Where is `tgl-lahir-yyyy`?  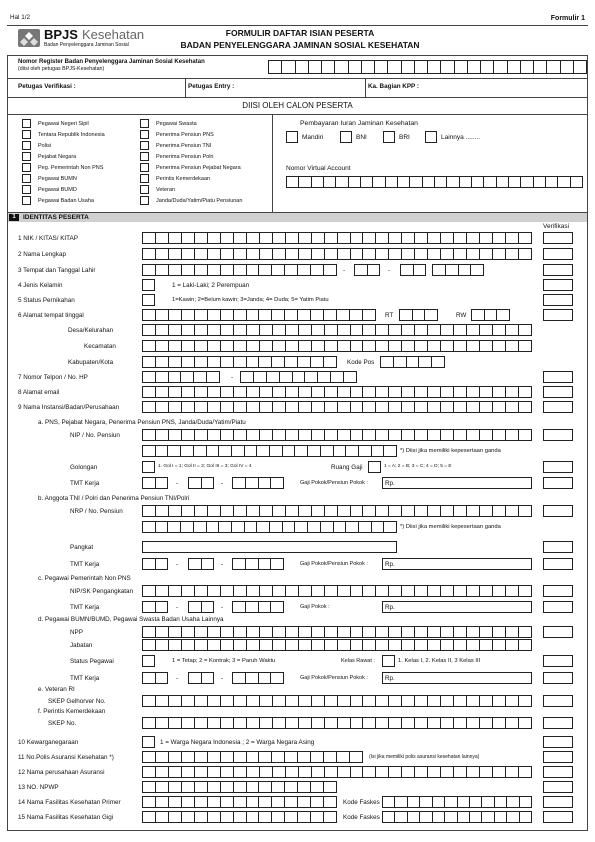
tgl-lahir-yyyy is located at coordinates (458, 270).